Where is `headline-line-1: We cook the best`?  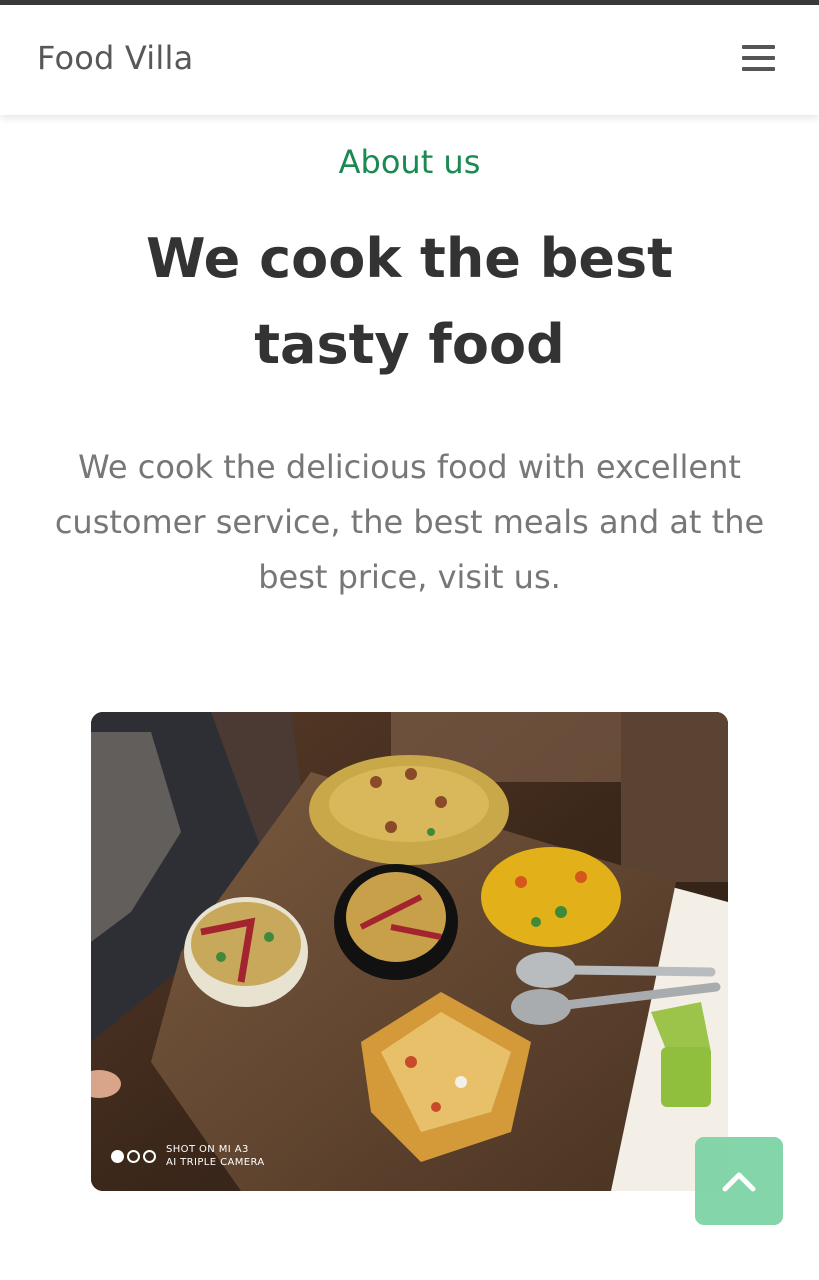 headline-line-1: We cook the best is located at coordinates (409, 258).